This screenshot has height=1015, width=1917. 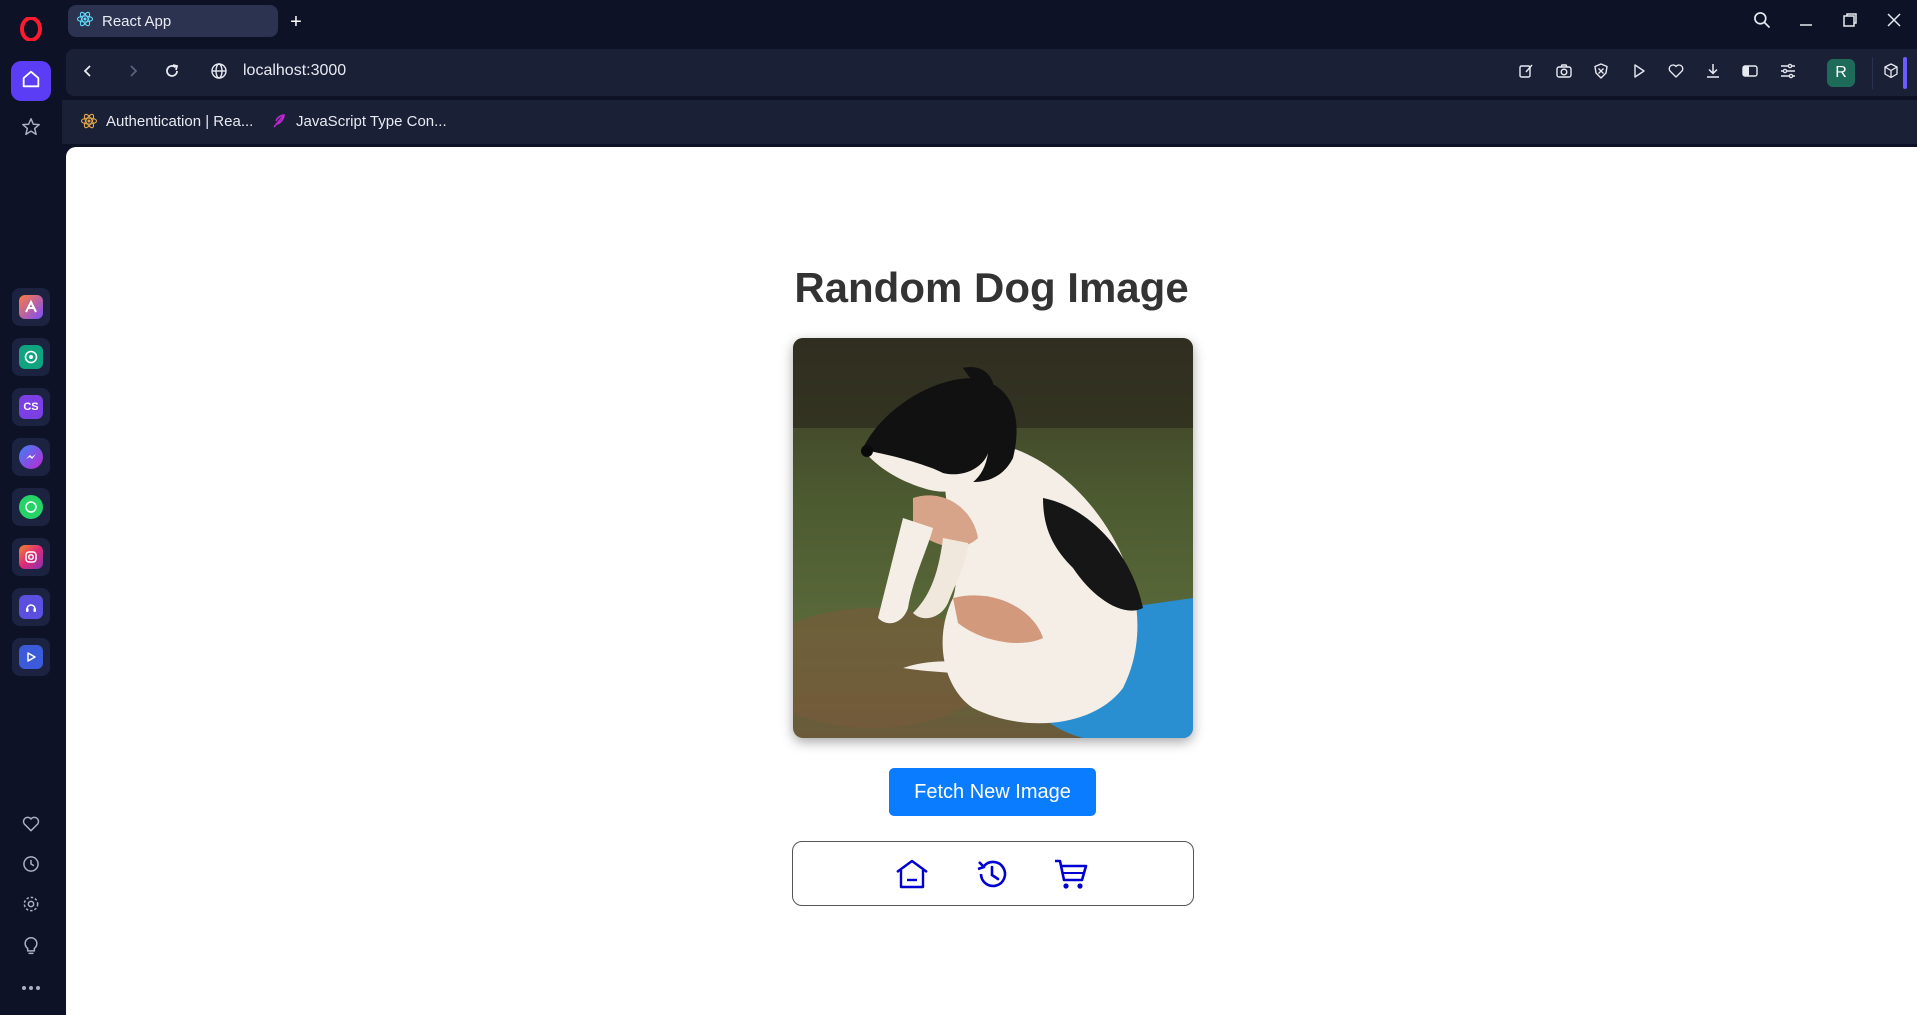 I want to click on plus-icon: +, so click(x=296, y=21).